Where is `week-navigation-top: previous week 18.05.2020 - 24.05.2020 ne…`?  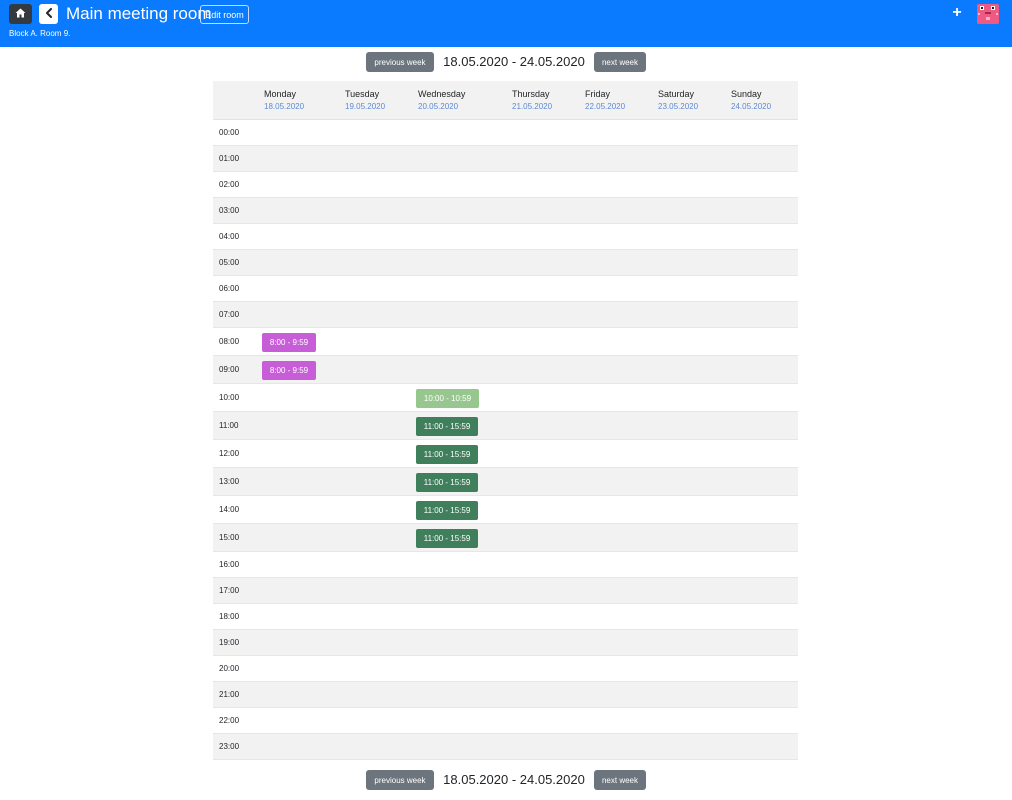 week-navigation-top: previous week 18.05.2020 - 24.05.2020 ne… is located at coordinates (506, 63).